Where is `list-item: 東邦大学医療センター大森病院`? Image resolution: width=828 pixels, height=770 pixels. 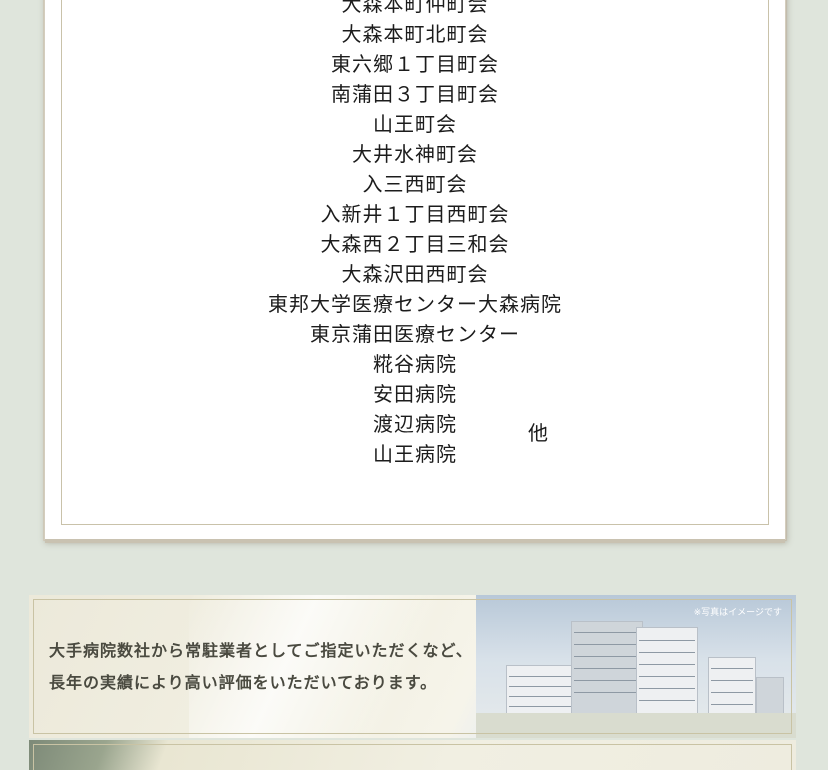 list-item: 東邦大学医療センター大森病院 is located at coordinates (415, 304).